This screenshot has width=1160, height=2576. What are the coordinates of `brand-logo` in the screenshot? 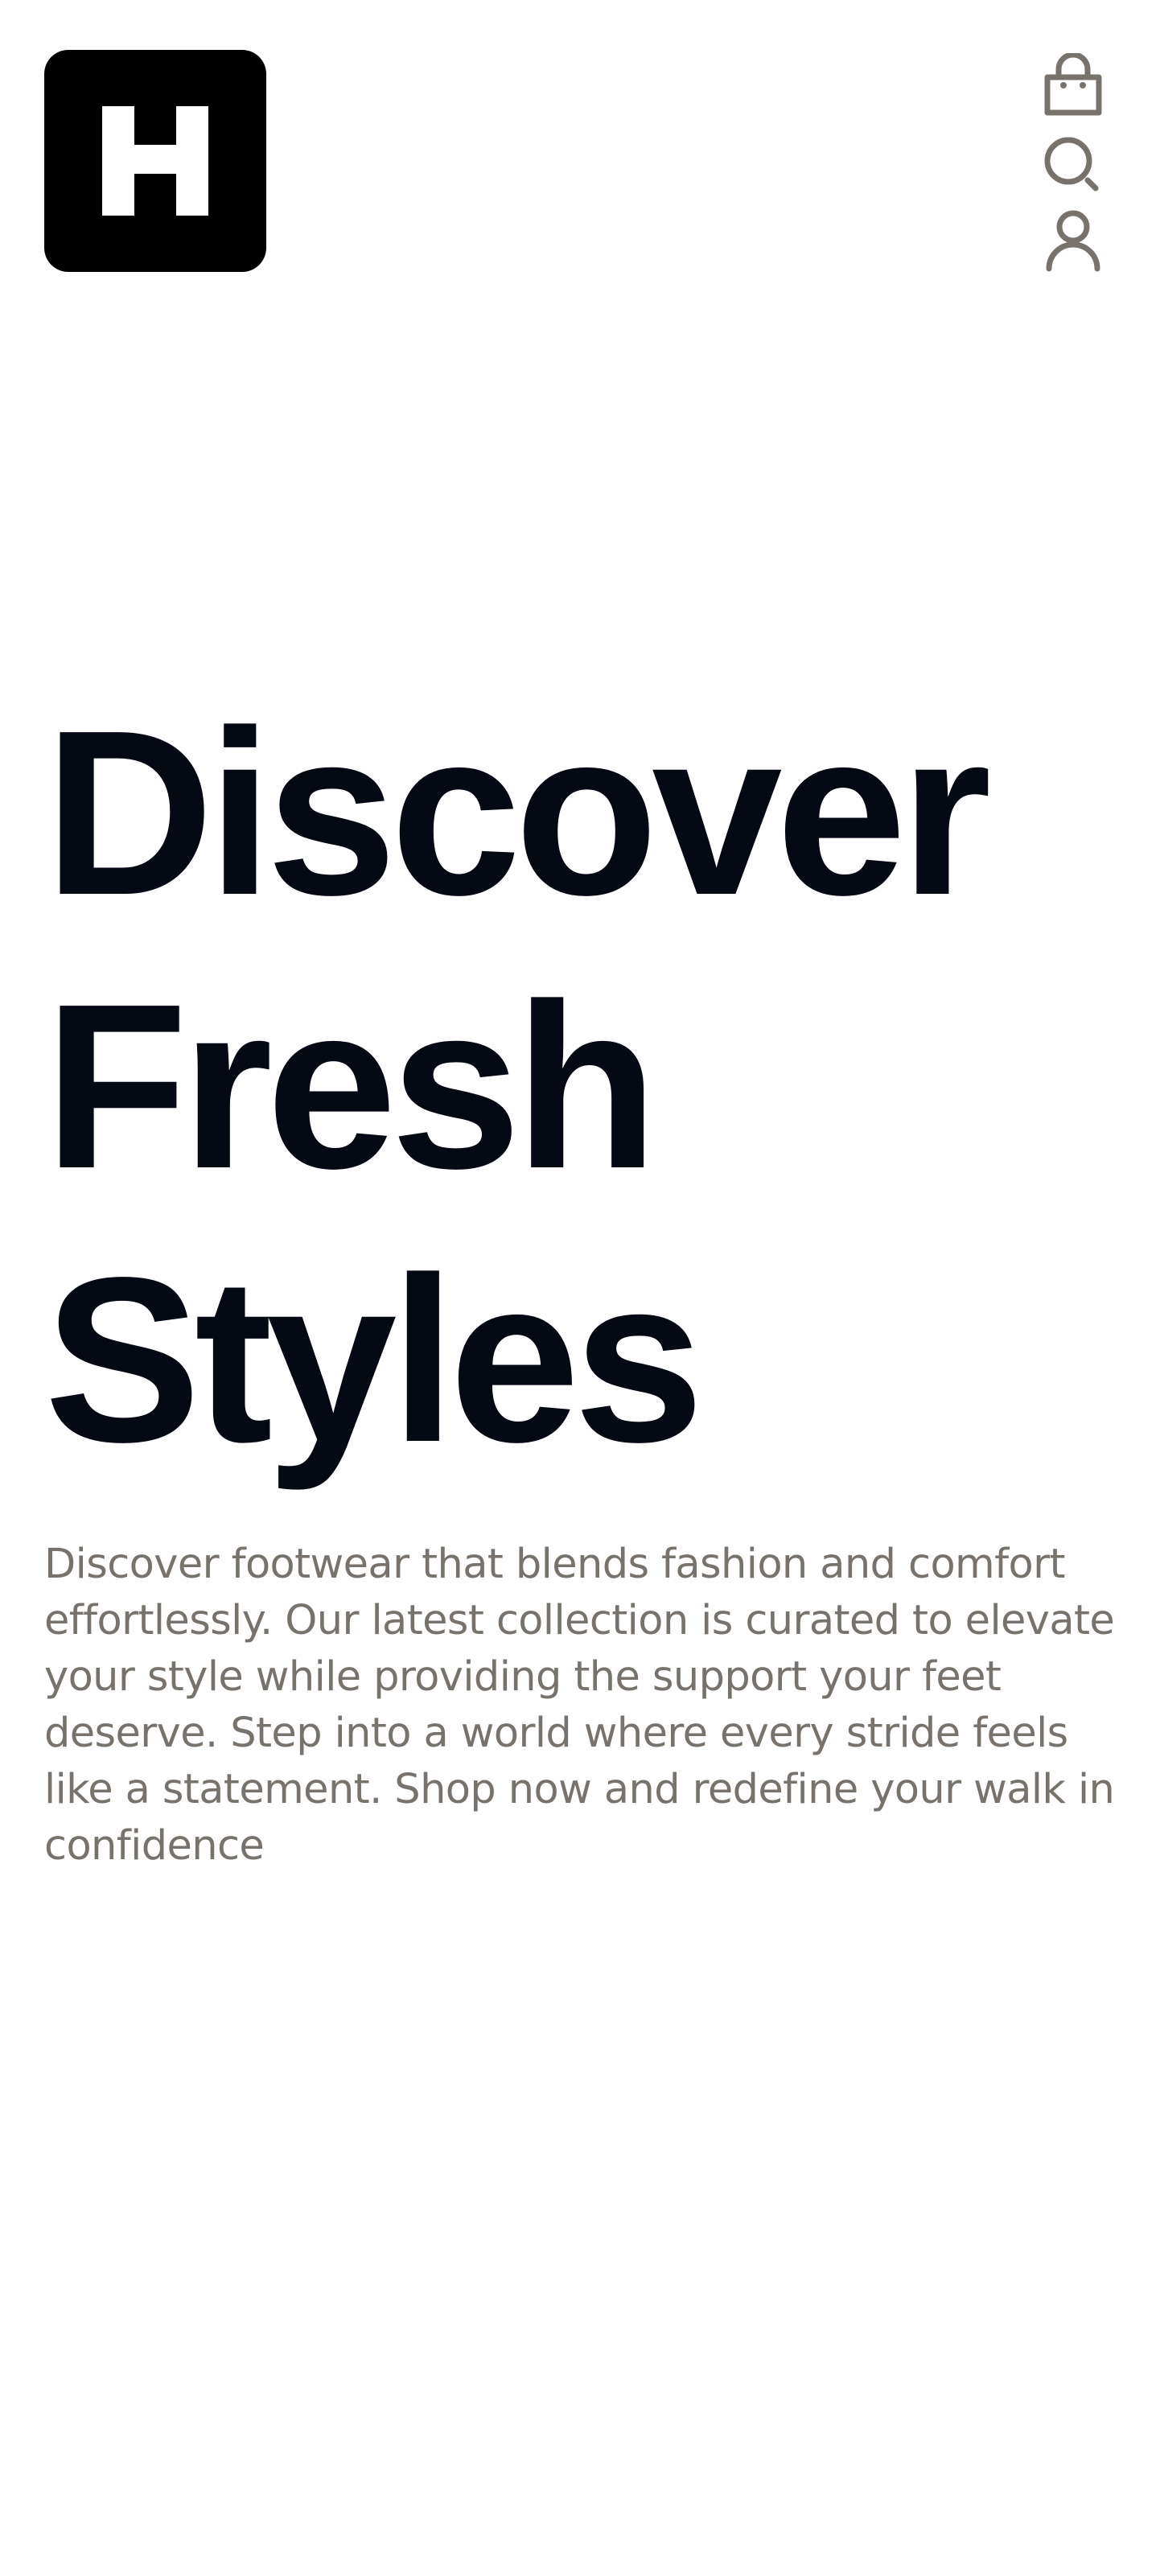 It's located at (155, 161).